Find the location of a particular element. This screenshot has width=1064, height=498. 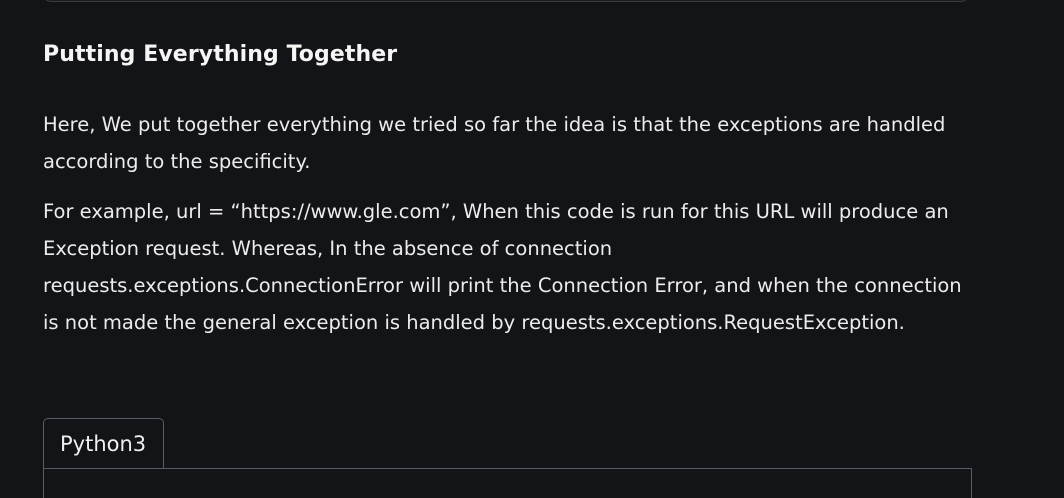

python3-tab: Python3 is located at coordinates (103, 443).